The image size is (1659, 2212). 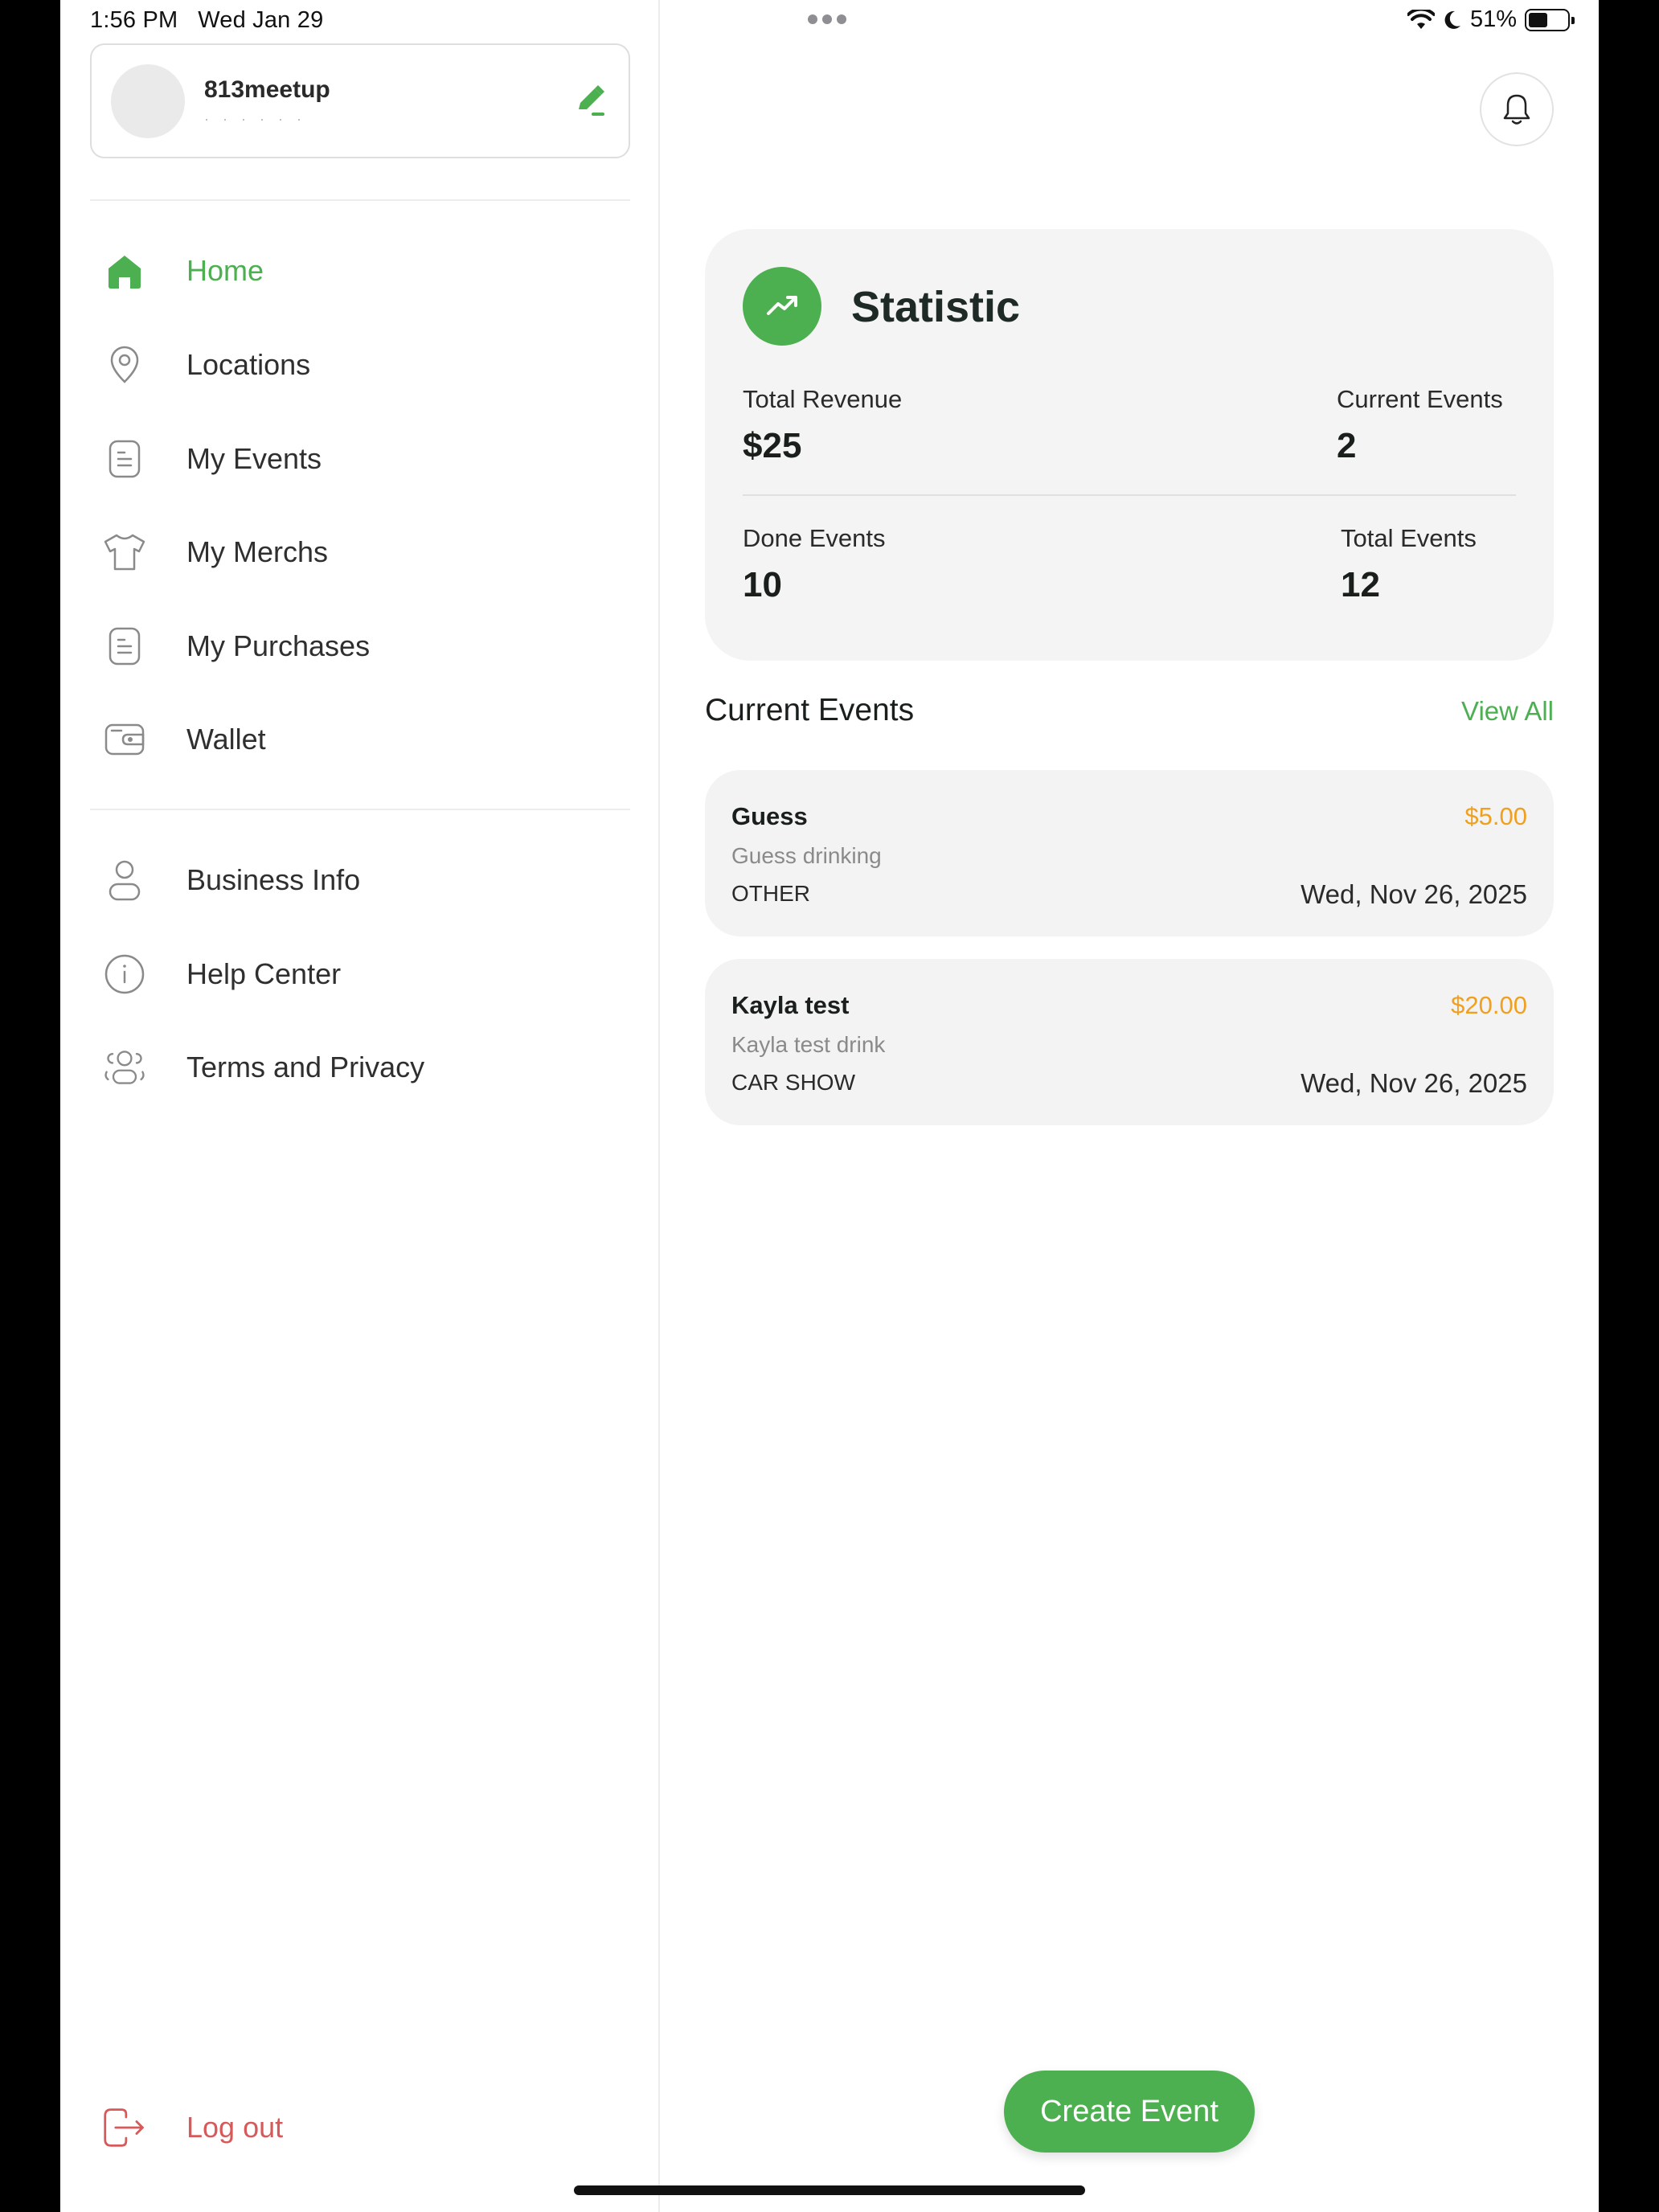 What do you see at coordinates (359, 552) in the screenshot?
I see `sidebar-item-my-merchs: My Merchs` at bounding box center [359, 552].